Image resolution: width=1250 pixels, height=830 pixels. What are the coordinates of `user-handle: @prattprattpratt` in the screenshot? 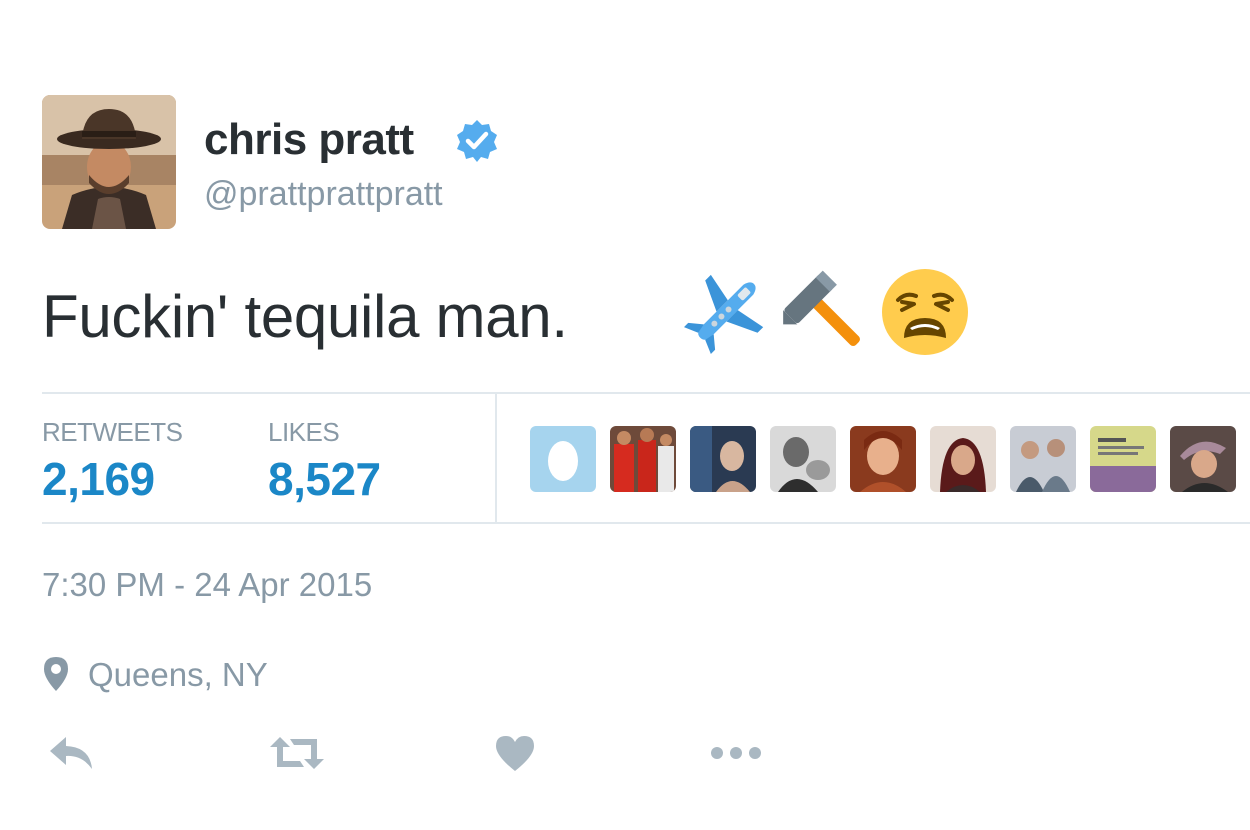 It's located at (323, 194).